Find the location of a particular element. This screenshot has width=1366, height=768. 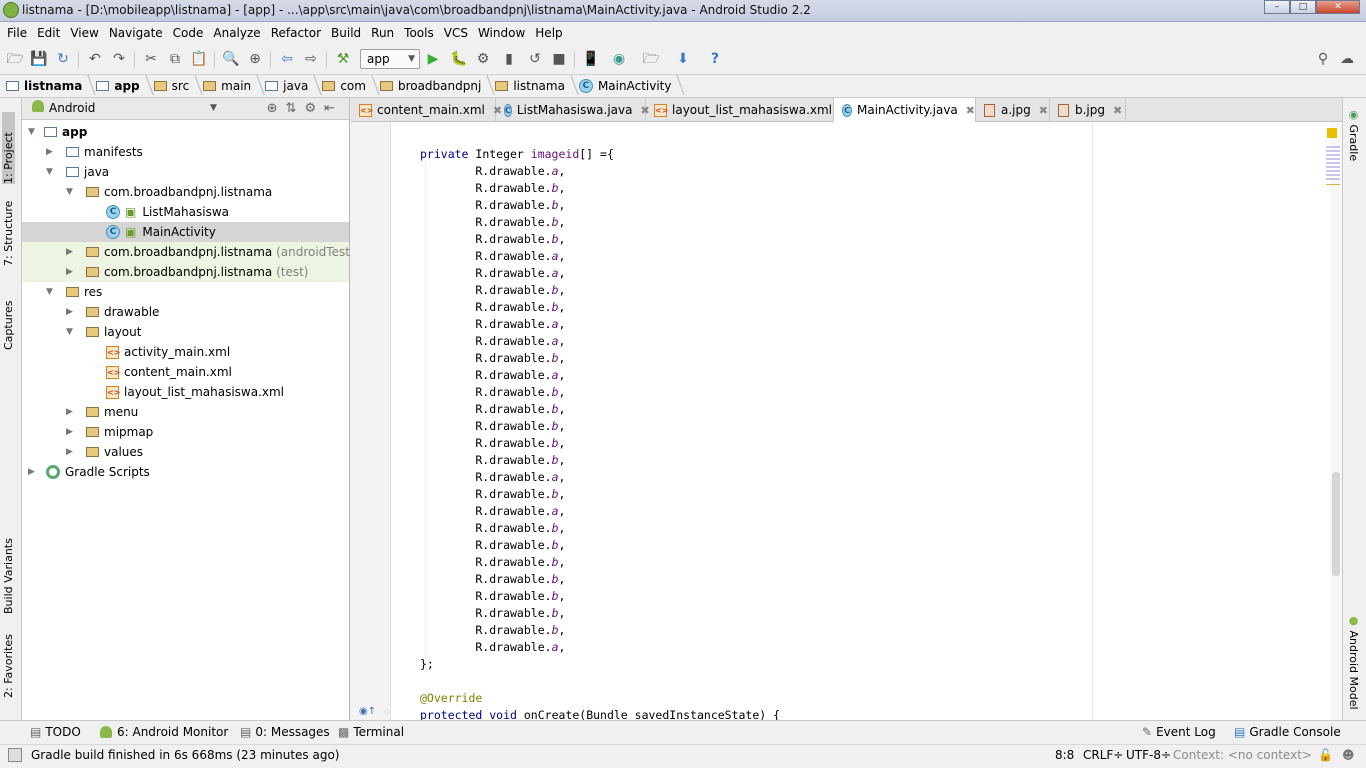

debug-icon: 🐛 is located at coordinates (459, 59).